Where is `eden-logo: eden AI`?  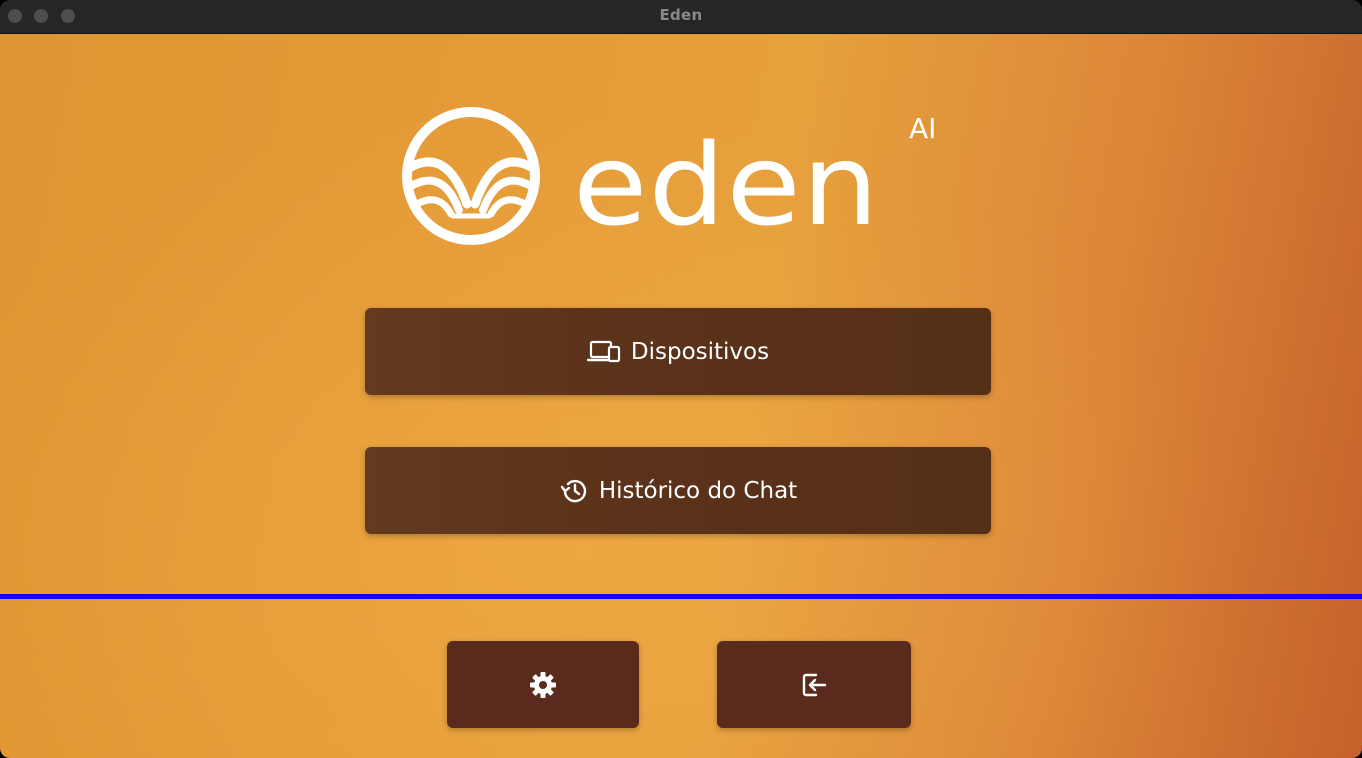
eden-logo: eden AI is located at coordinates (675, 181).